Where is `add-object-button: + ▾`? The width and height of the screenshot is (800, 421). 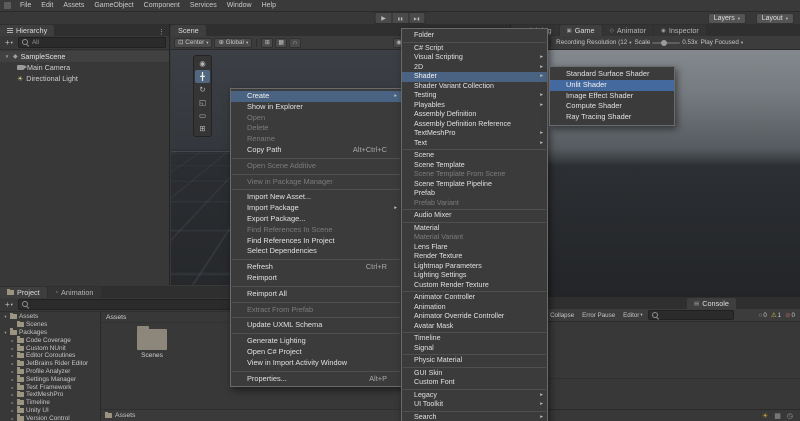 add-object-button: + ▾ is located at coordinates (9, 42).